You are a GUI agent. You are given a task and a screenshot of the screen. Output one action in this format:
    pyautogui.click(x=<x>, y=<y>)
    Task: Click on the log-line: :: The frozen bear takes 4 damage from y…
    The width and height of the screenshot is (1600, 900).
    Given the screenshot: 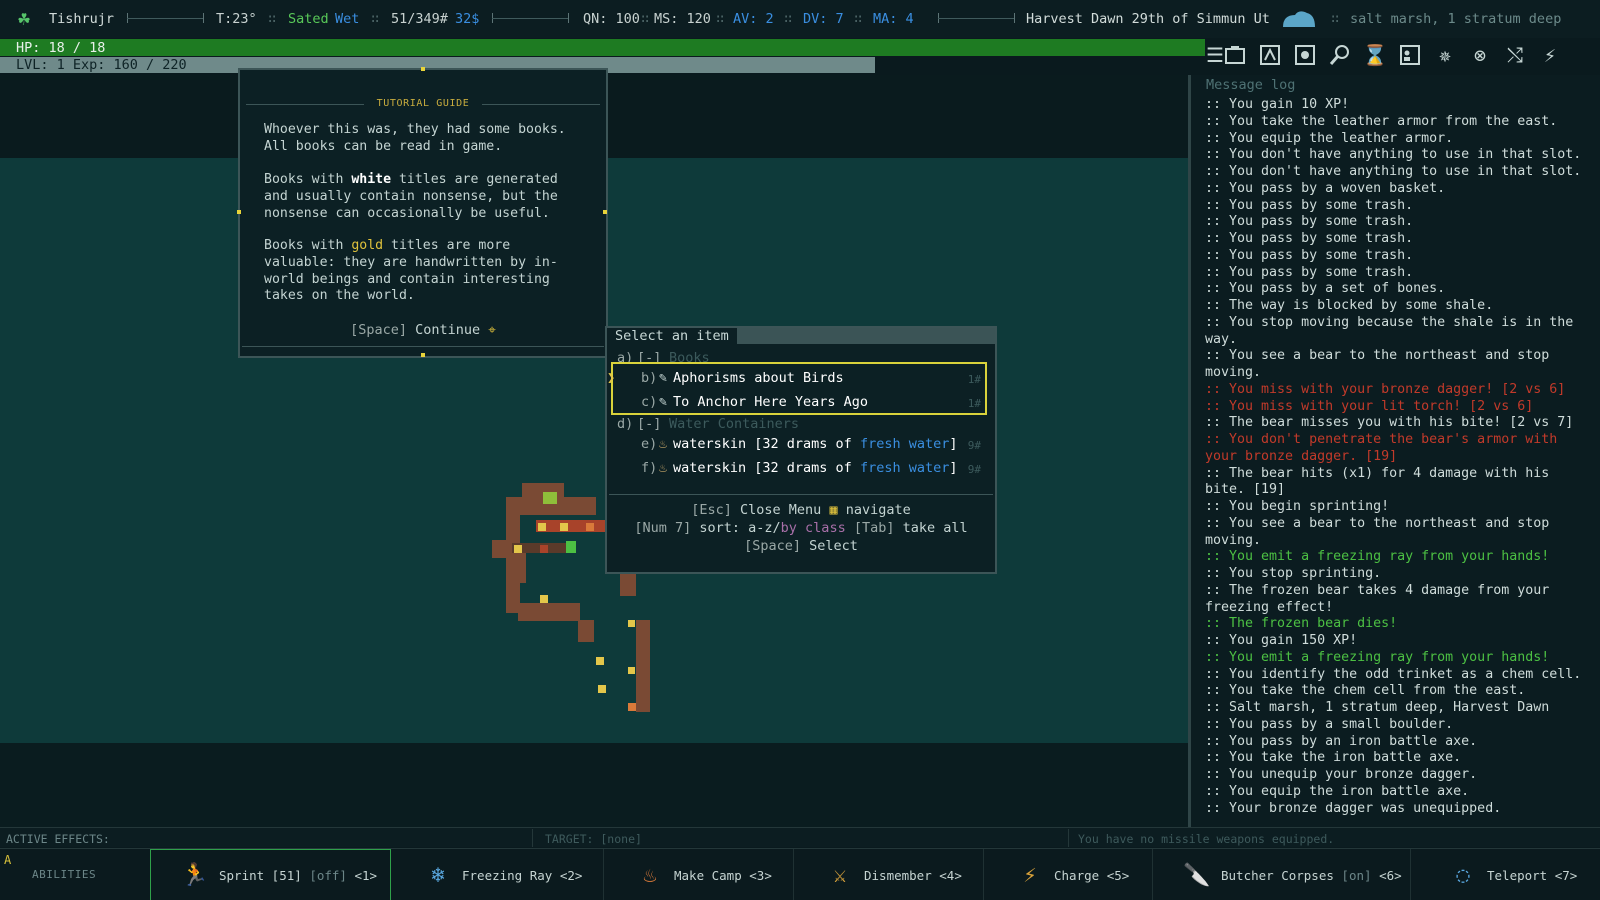 What is the action you would take?
    pyautogui.click(x=1381, y=598)
    